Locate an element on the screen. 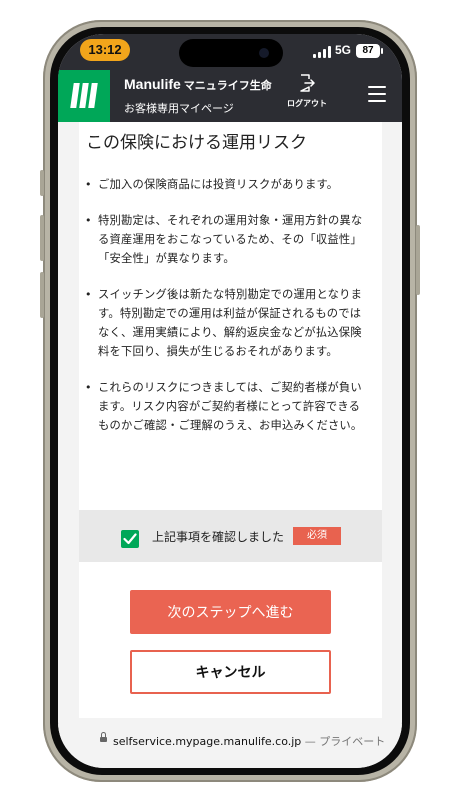 The width and height of the screenshot is (460, 800). logout-label: ログアウト is located at coordinates (307, 103).